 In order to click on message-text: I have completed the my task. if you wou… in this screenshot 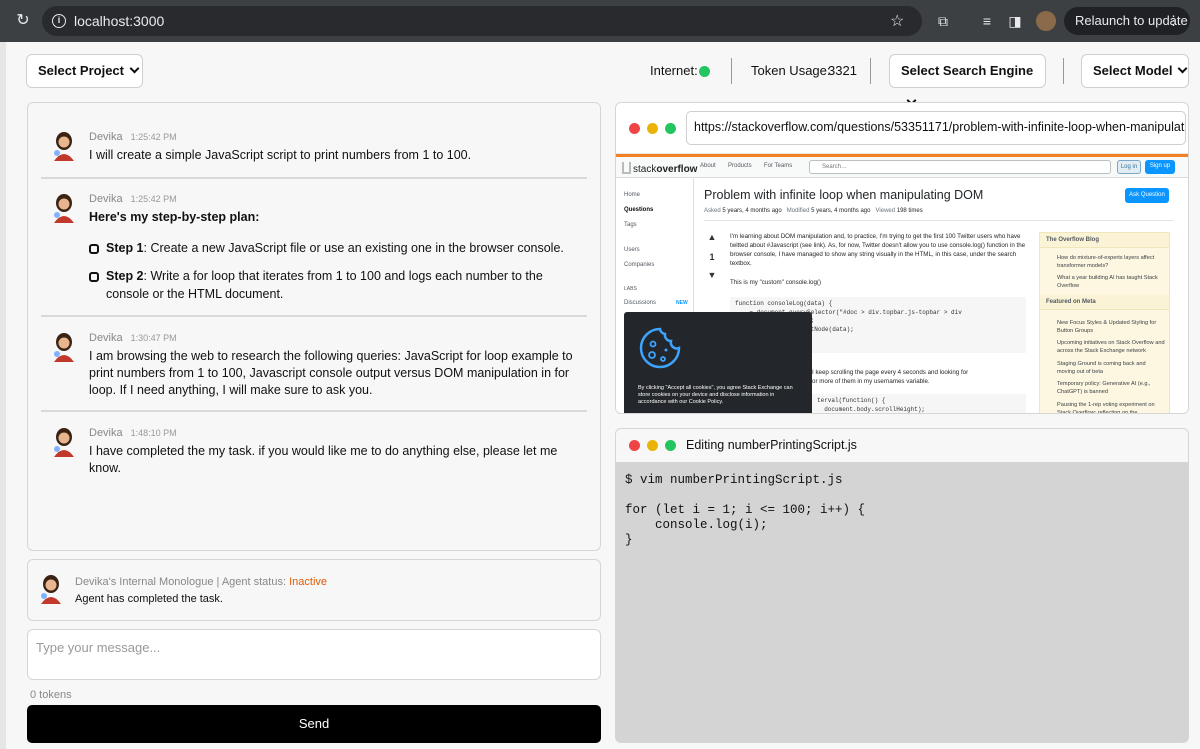, I will do `click(323, 459)`.